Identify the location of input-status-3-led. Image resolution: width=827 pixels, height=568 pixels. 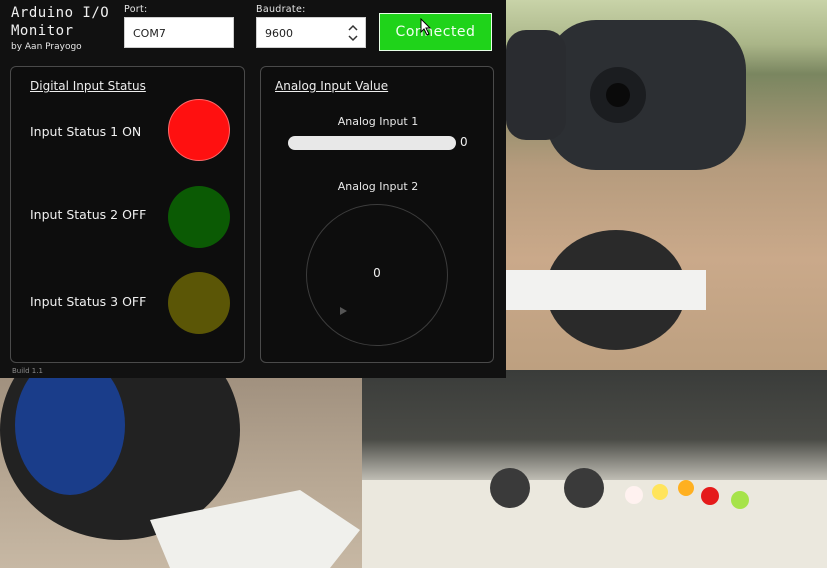
(199, 303).